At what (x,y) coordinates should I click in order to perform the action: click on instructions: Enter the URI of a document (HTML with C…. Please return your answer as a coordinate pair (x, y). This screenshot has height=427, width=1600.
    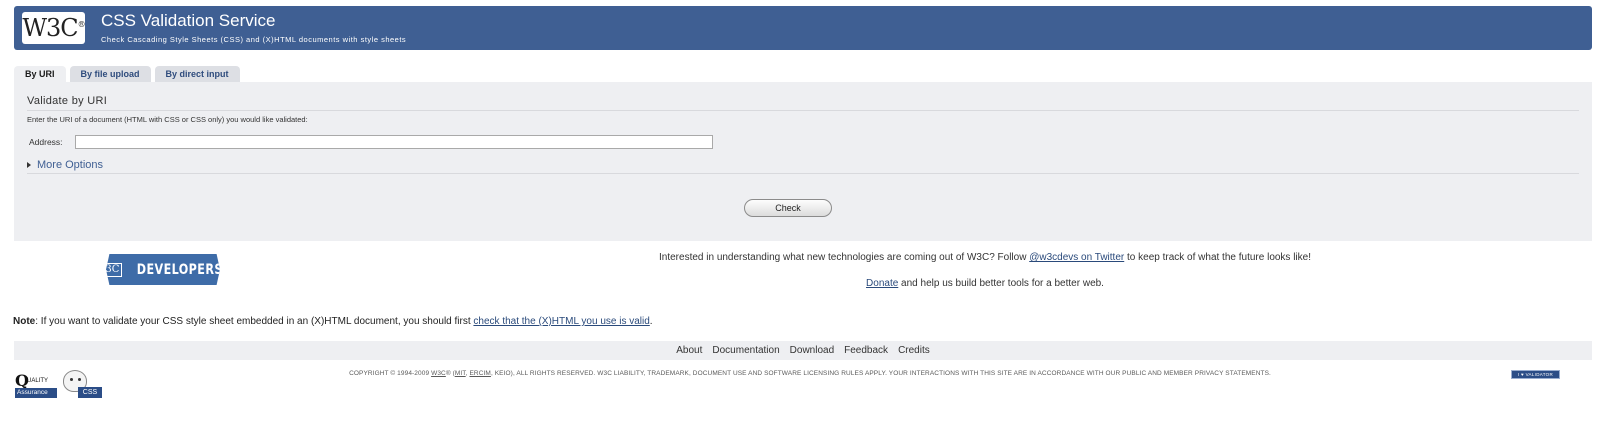
    Looking at the image, I should click on (167, 119).